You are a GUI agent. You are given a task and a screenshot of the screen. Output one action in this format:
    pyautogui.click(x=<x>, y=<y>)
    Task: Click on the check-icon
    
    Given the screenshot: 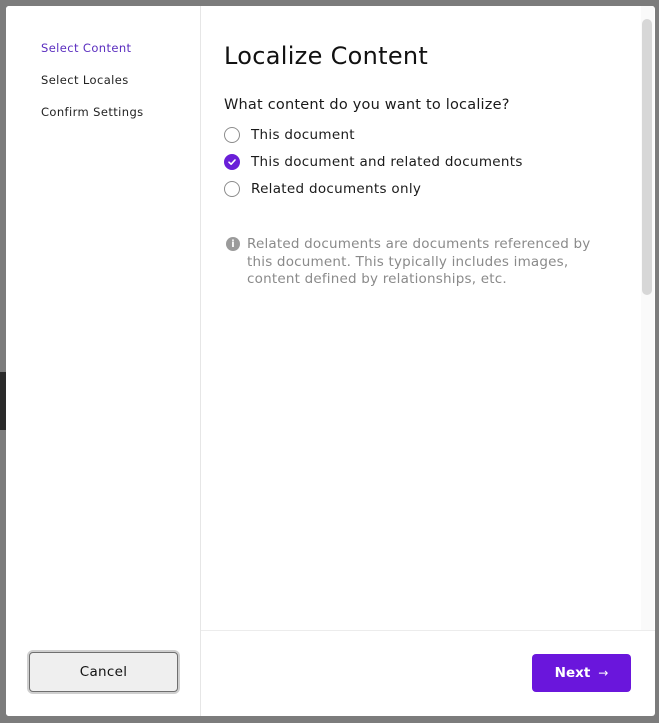 What is the action you would take?
    pyautogui.click(x=232, y=162)
    